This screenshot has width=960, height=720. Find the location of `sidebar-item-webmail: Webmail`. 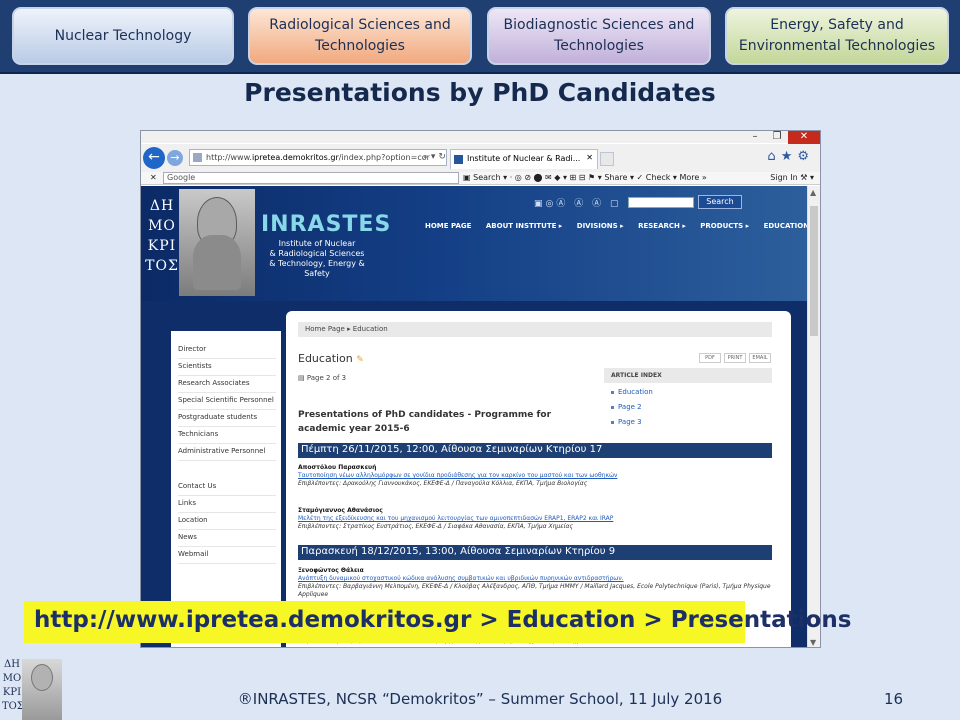

sidebar-item-webmail: Webmail is located at coordinates (227, 555).